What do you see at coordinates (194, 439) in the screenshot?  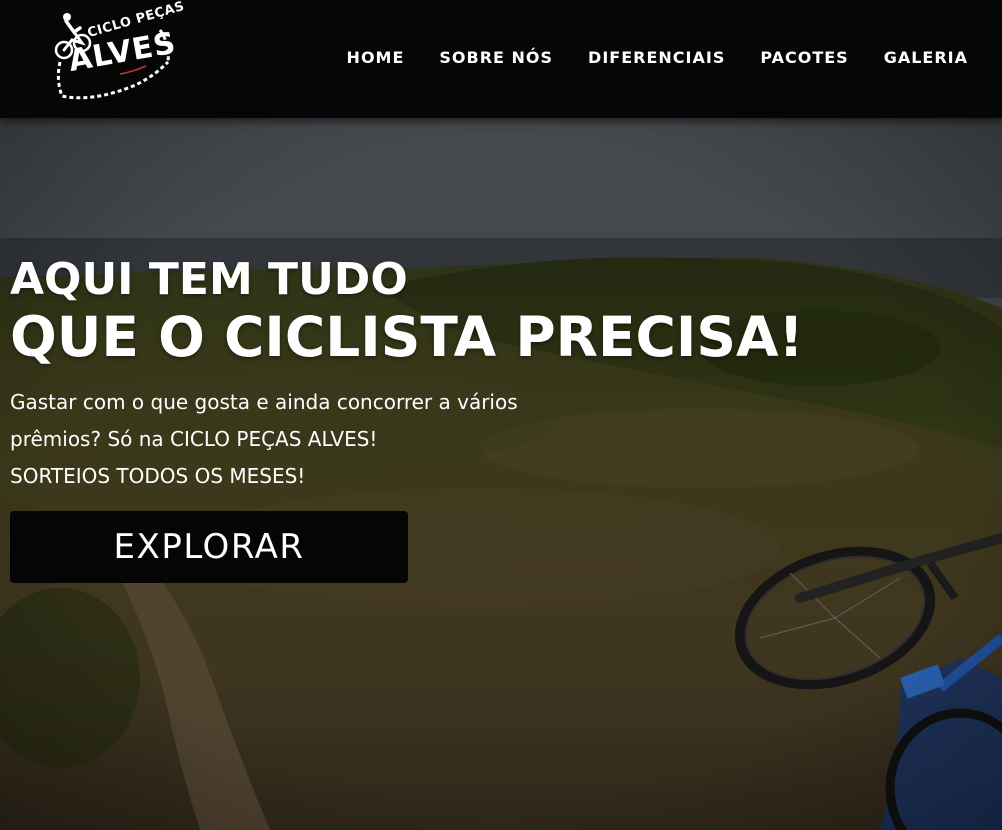 I see `hero-description-line-2: prêmios? Só na CICLO PEÇAS ALVES!` at bounding box center [194, 439].